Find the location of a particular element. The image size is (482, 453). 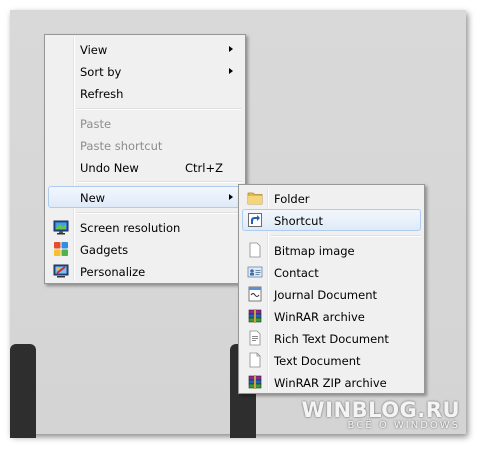

submenu-item-rich-text-document: Rich Text Document is located at coordinates (331, 338).